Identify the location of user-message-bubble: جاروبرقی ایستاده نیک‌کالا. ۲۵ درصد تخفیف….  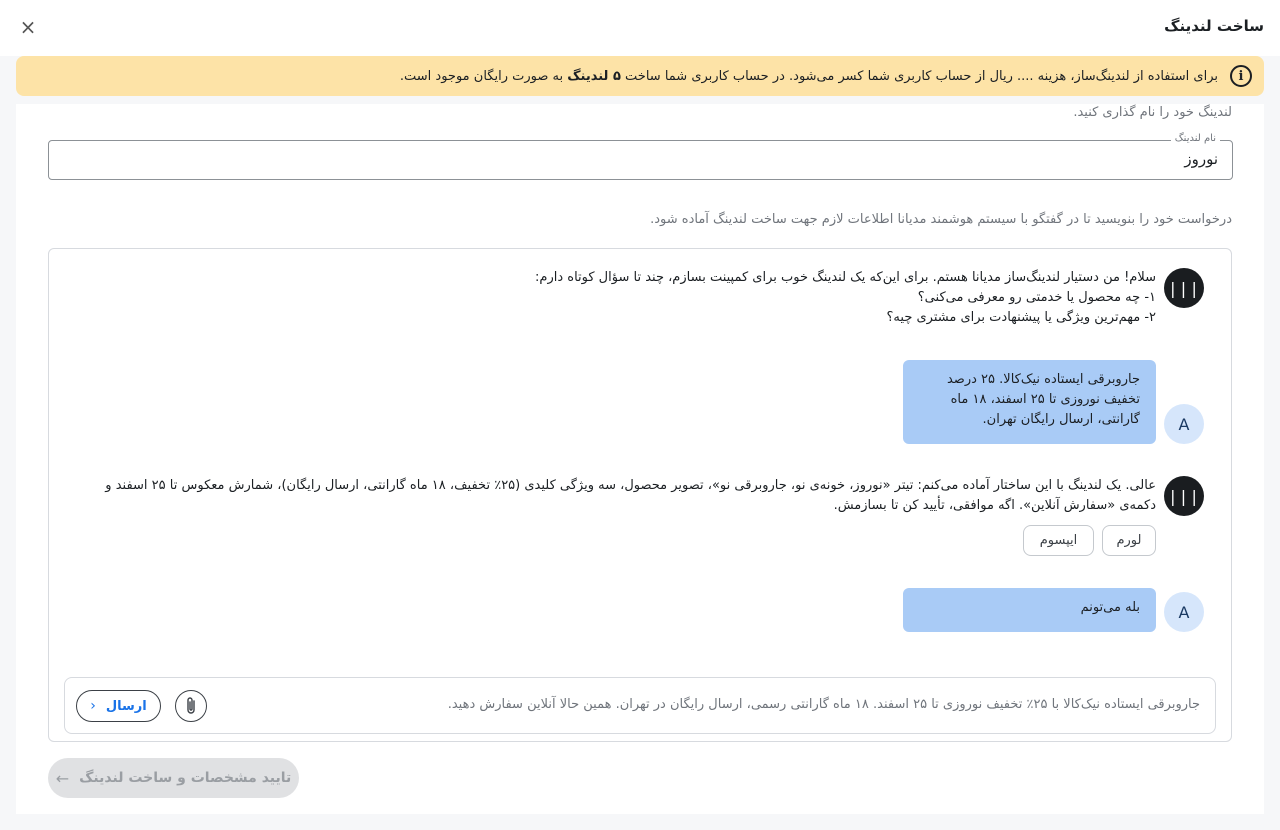
(1029, 402).